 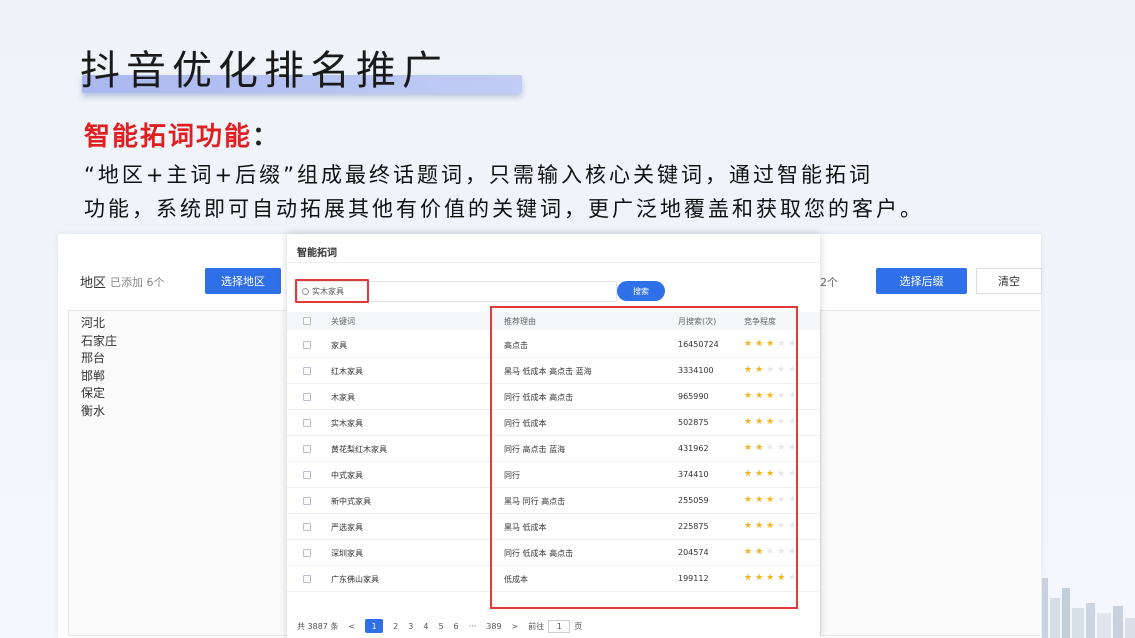 What do you see at coordinates (351, 501) in the screenshot?
I see `keyword-cell: 新中式家具` at bounding box center [351, 501].